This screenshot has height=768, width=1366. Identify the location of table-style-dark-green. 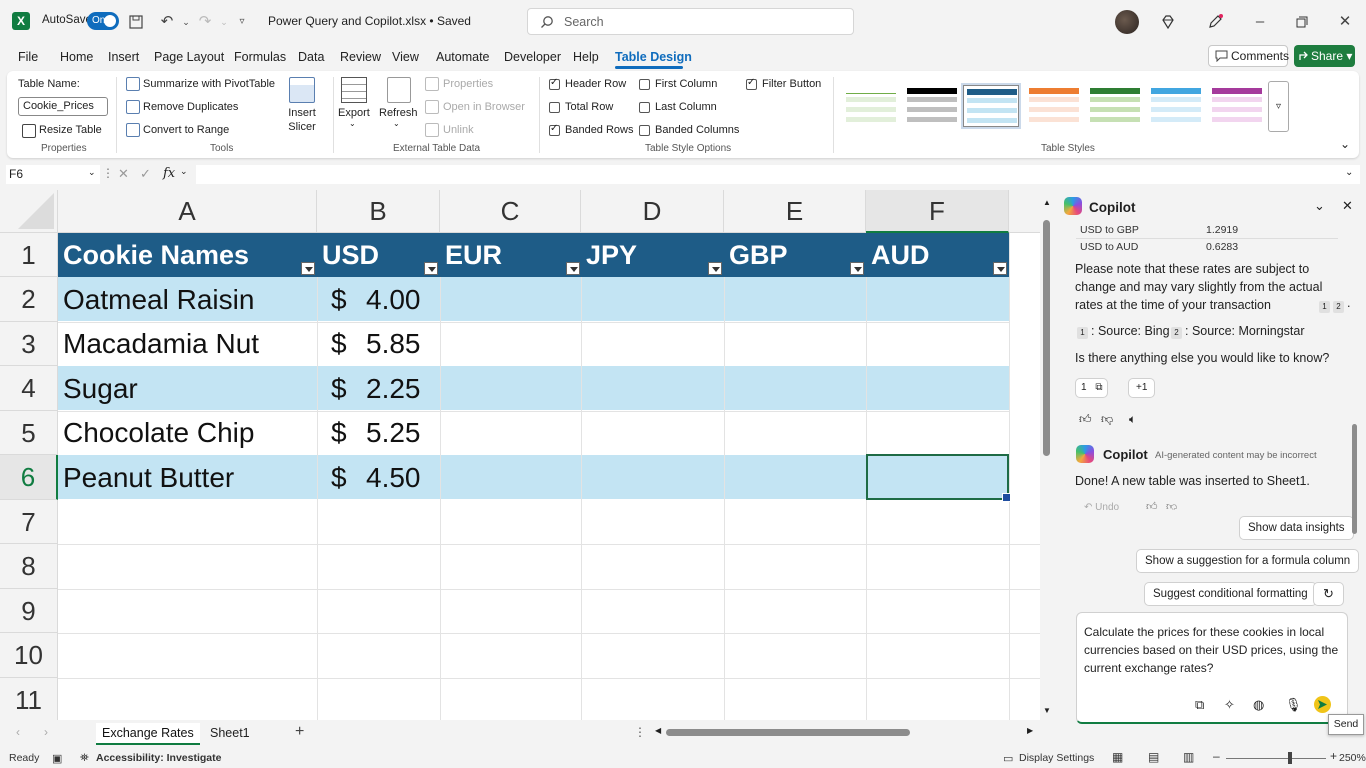
(1115, 106).